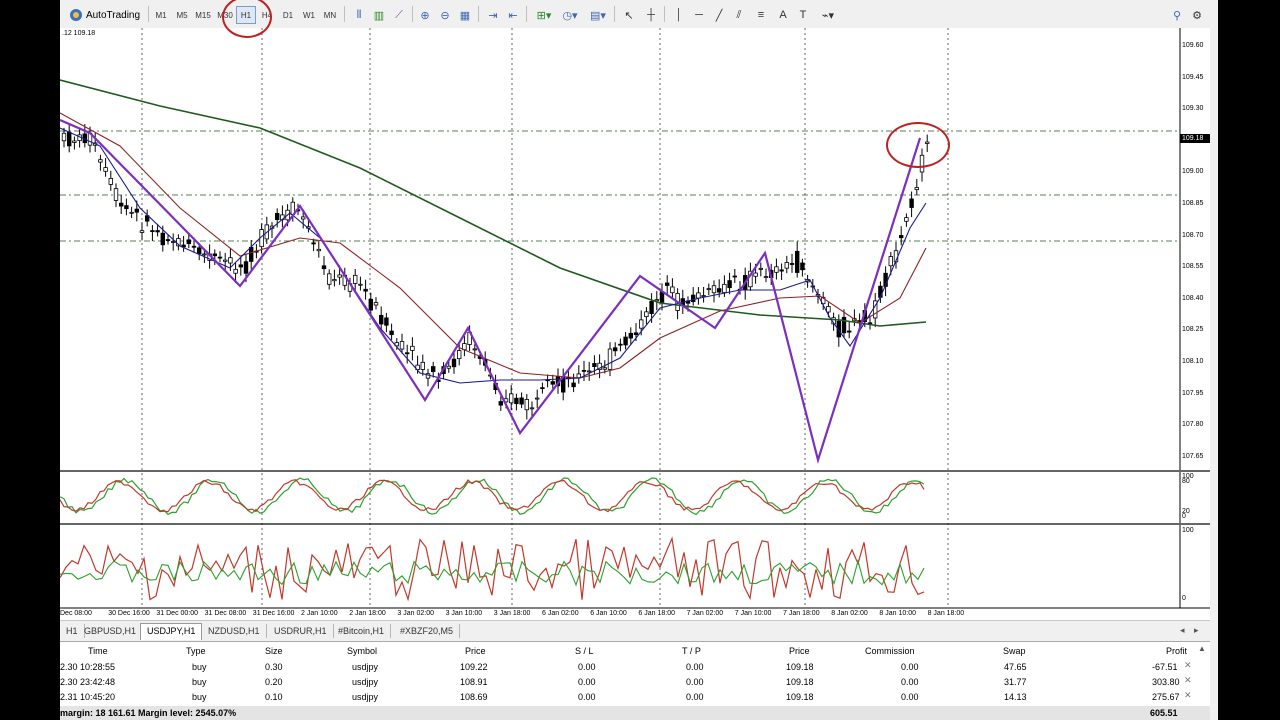  What do you see at coordinates (362, 651) in the screenshot?
I see `header-symbol: Symbol` at bounding box center [362, 651].